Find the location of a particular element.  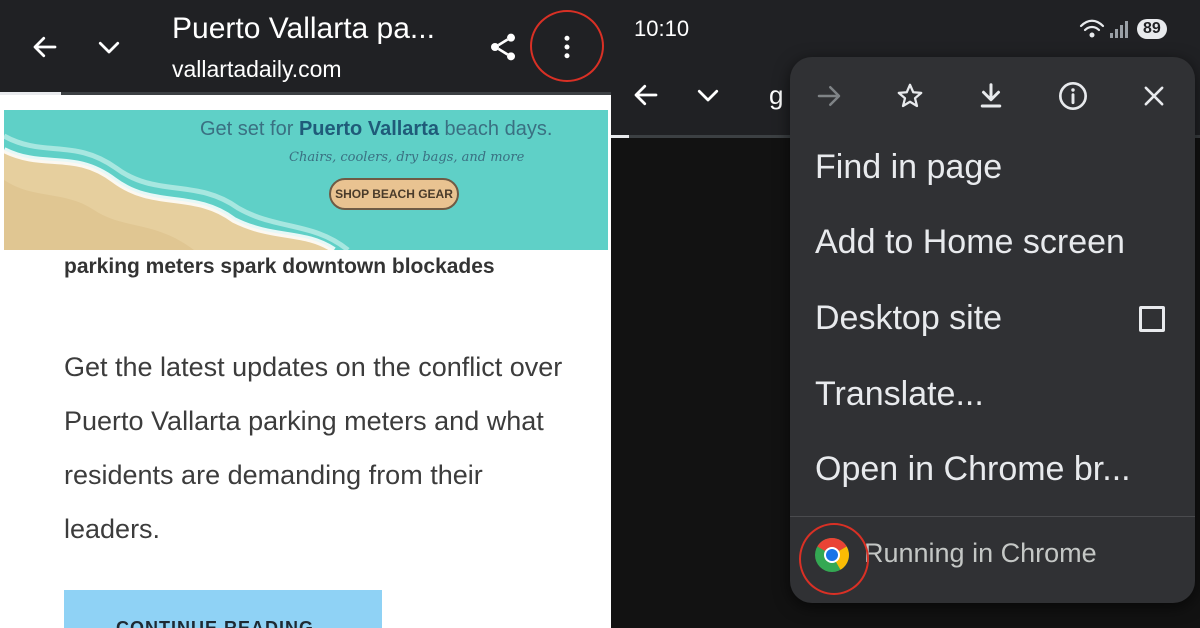

desktop-site-checkbox is located at coordinates (1152, 319).